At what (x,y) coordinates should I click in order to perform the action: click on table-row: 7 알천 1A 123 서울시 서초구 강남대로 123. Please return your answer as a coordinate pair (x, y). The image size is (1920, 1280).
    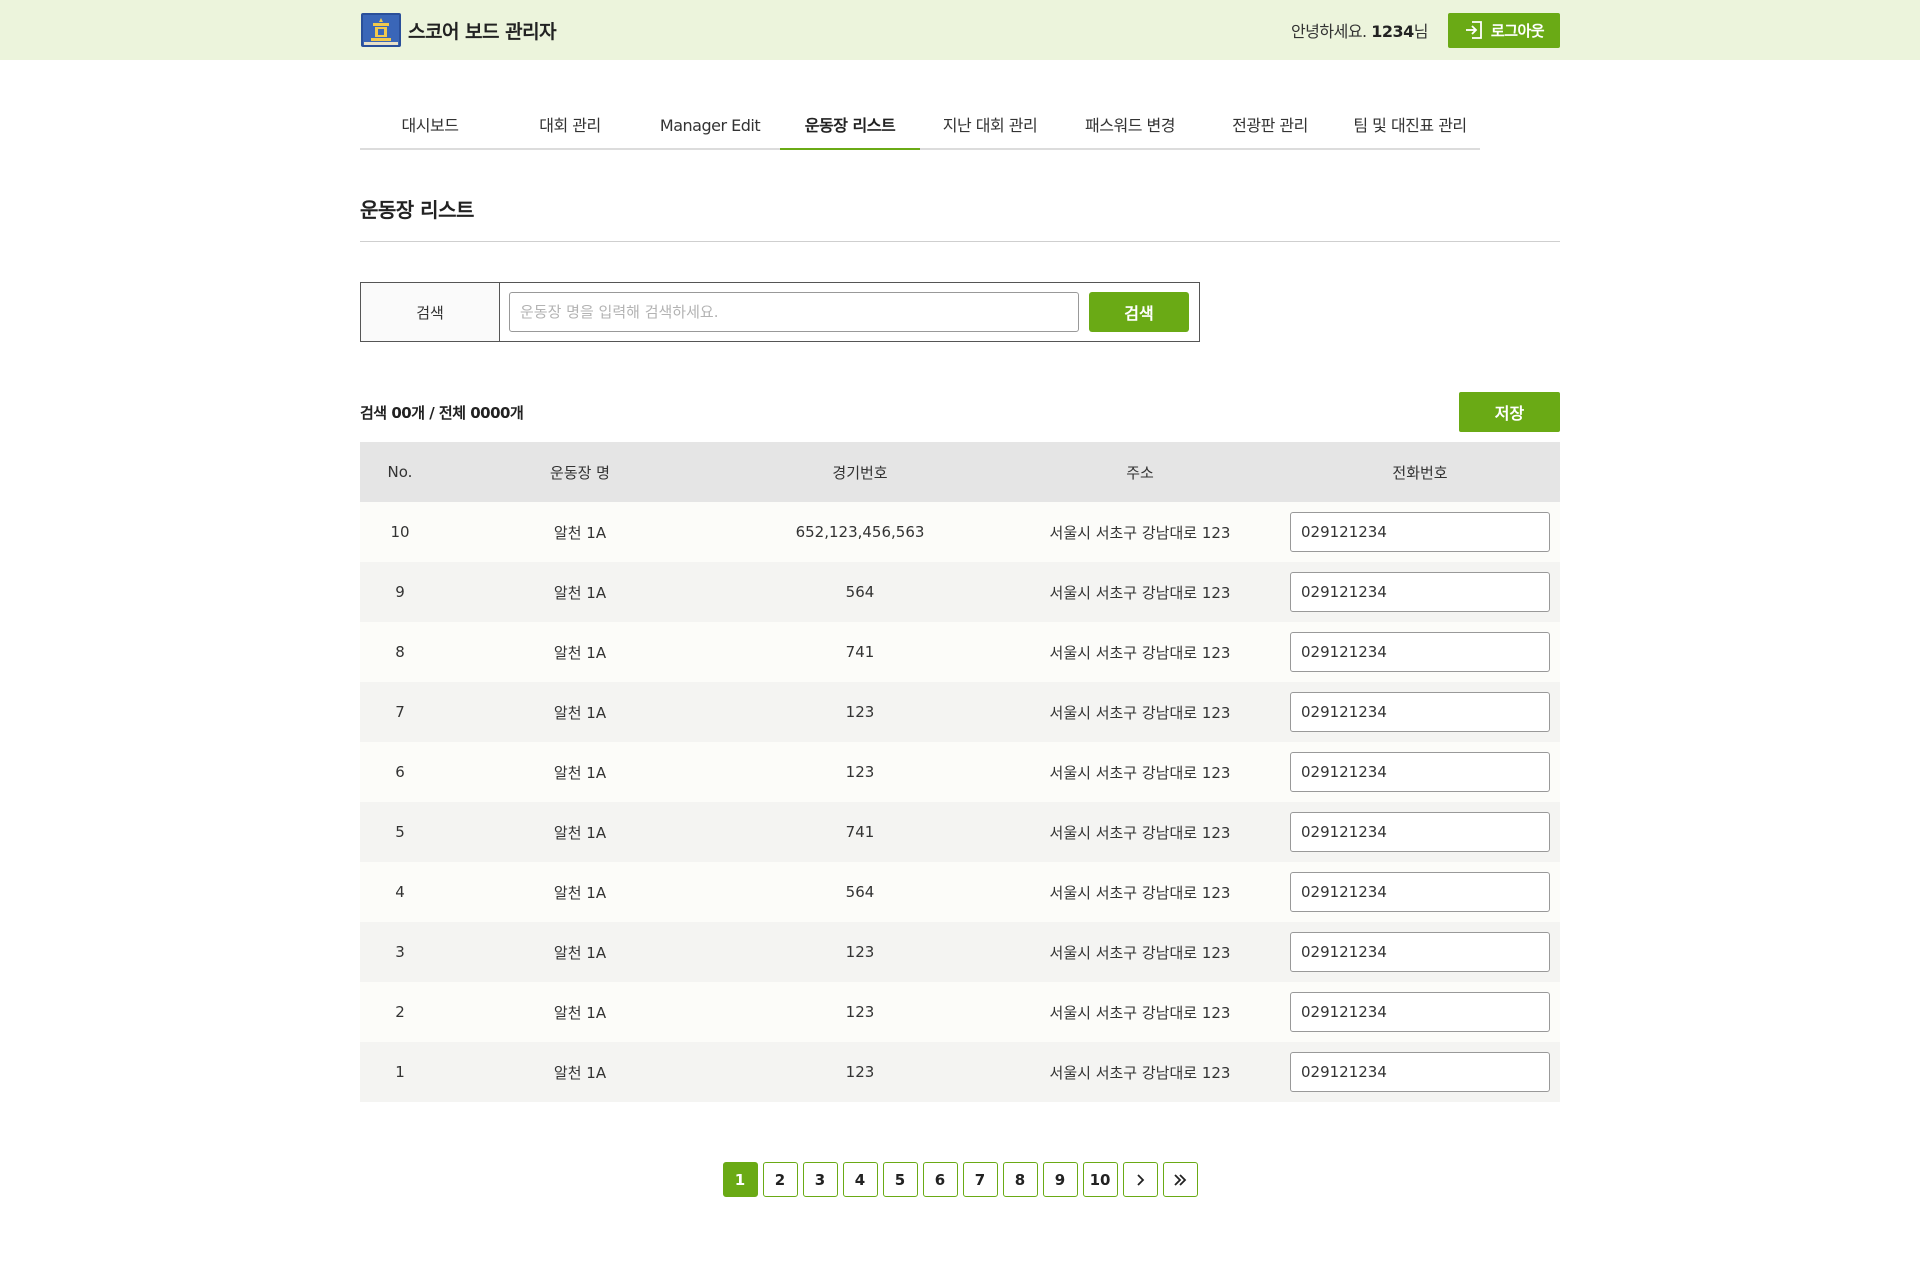
    Looking at the image, I should click on (960, 712).